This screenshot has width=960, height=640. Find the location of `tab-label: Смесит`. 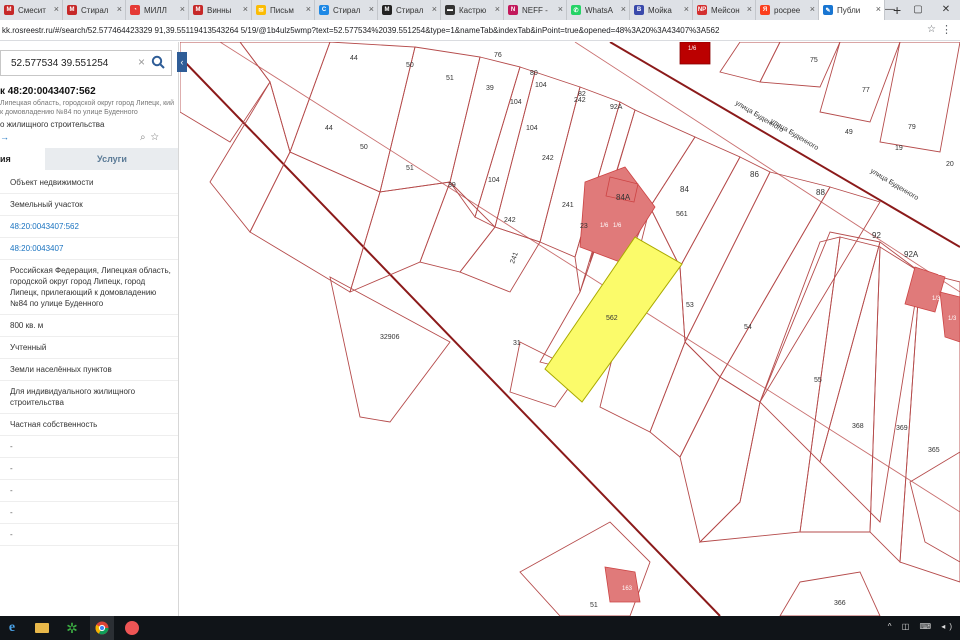

tab-label: Смесит is located at coordinates (32, 10).